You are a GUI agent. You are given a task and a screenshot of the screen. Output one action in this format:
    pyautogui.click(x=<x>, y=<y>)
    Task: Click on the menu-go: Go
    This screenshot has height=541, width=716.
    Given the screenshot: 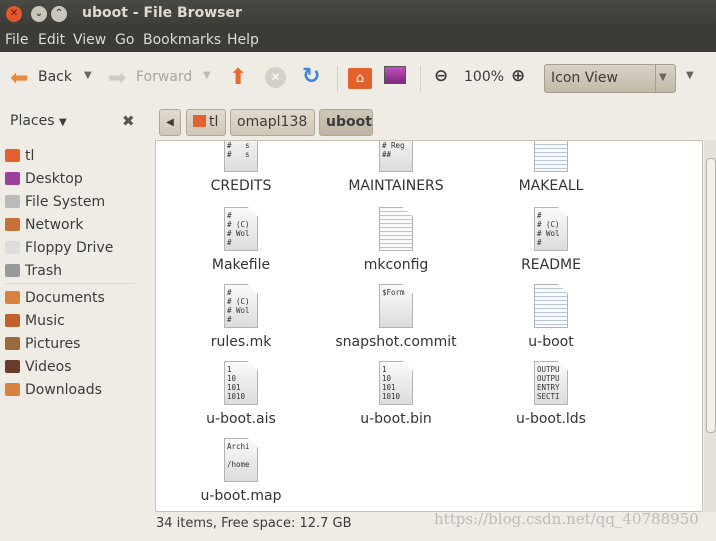 What is the action you would take?
    pyautogui.click(x=124, y=40)
    